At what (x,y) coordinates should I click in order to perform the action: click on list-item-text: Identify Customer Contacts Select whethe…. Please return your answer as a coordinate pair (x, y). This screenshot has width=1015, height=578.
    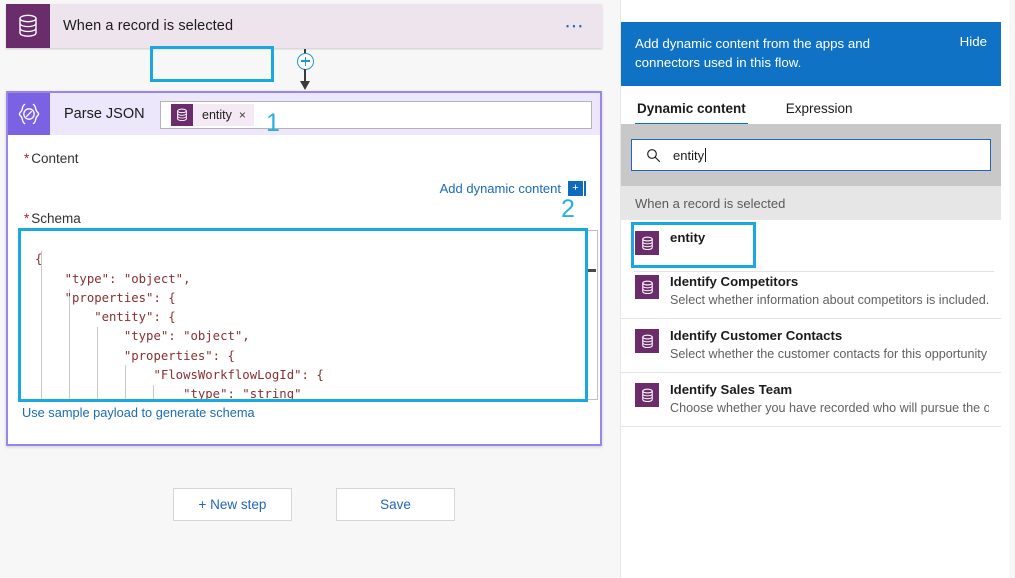
    Looking at the image, I should click on (835, 345).